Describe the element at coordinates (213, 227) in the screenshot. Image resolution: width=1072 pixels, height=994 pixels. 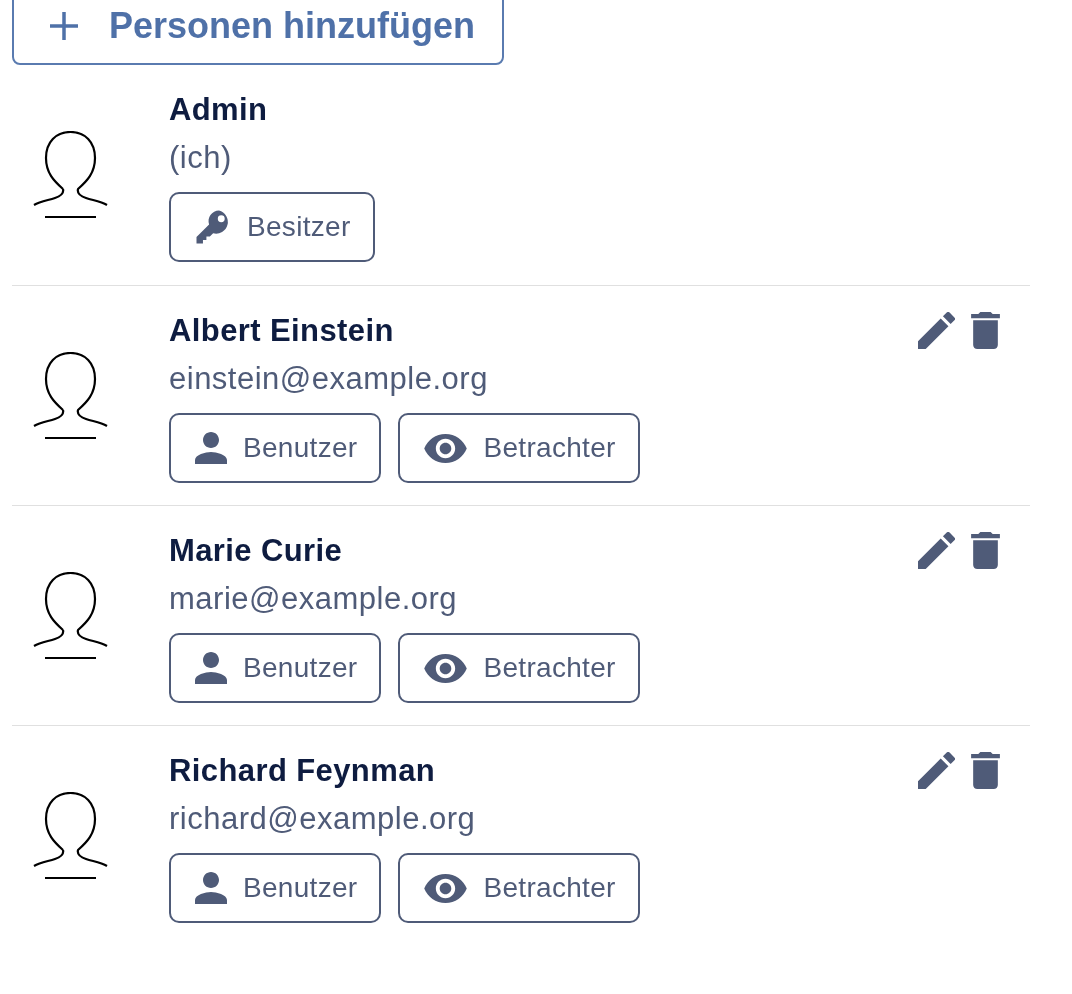
I see `key-icon` at that location.